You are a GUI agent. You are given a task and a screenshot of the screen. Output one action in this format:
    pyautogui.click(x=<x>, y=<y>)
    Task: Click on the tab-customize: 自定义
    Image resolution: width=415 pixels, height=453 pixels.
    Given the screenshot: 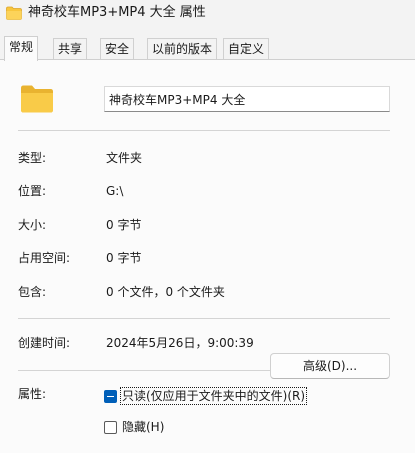 What is the action you would take?
    pyautogui.click(x=246, y=49)
    